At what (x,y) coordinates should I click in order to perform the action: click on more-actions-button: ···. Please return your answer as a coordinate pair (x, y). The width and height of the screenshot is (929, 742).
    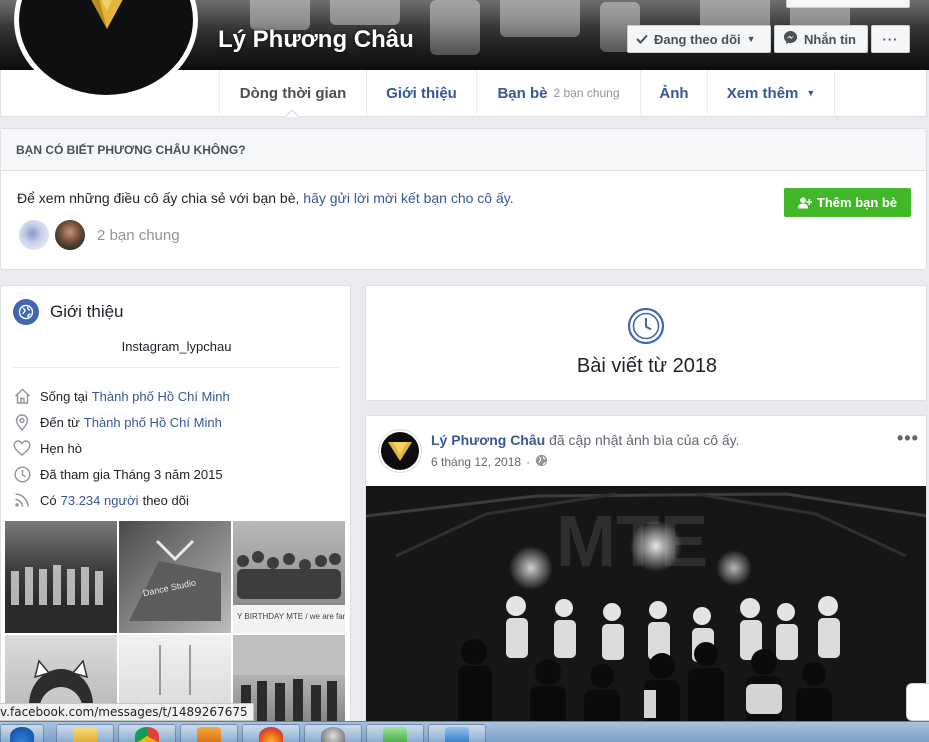
    Looking at the image, I should click on (890, 39).